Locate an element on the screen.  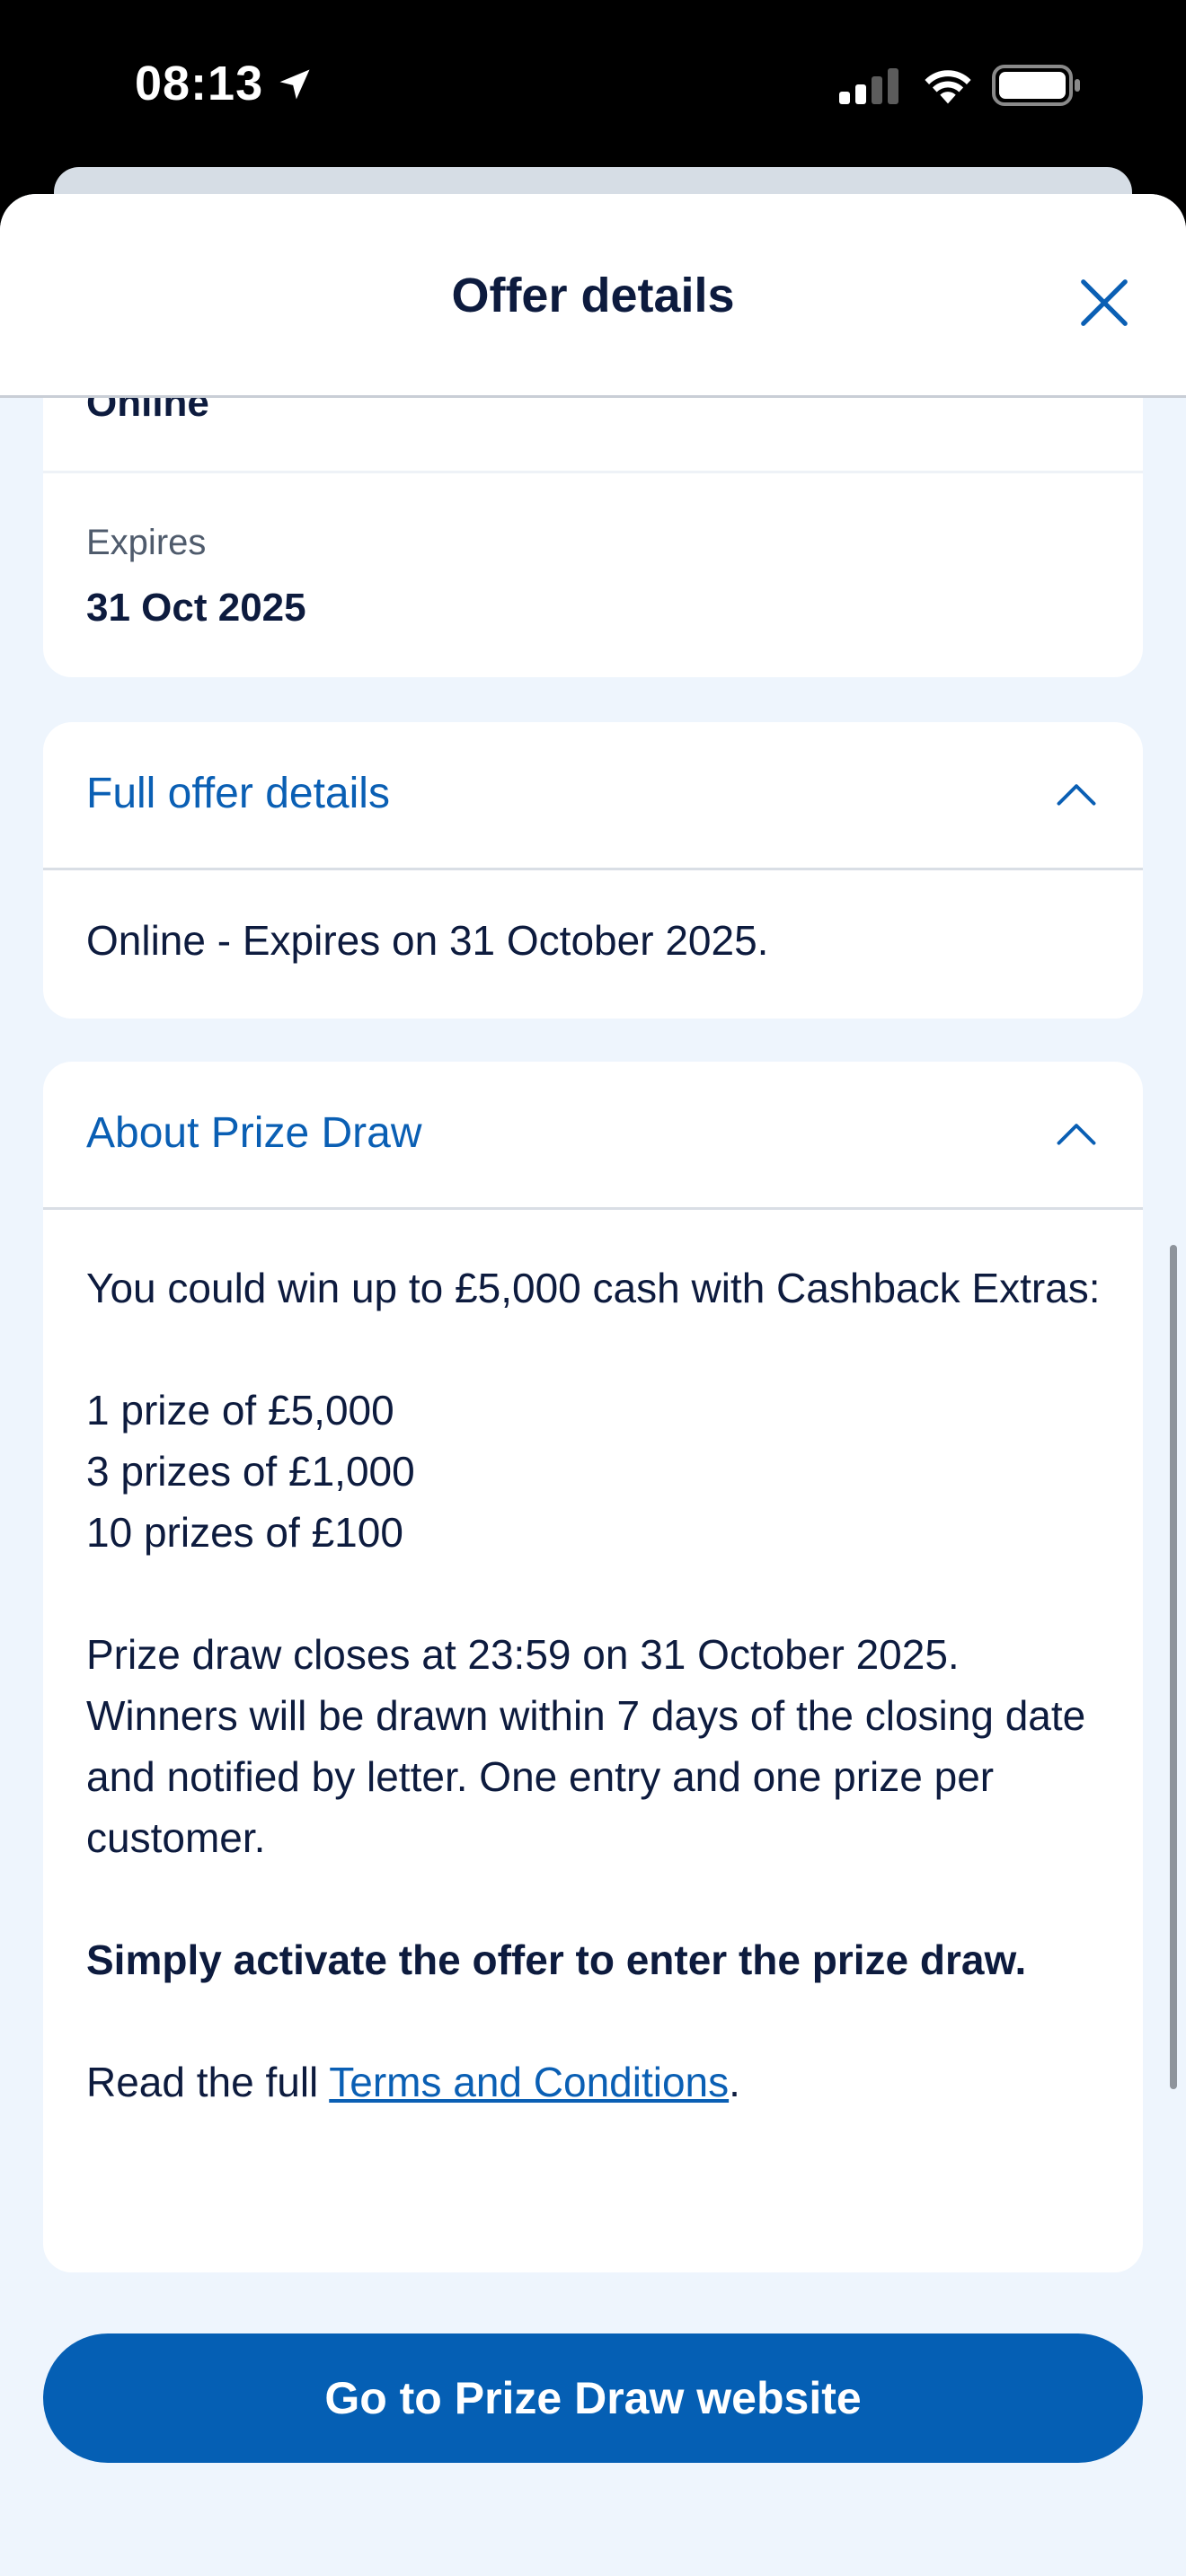
wifi-icon is located at coordinates (948, 87).